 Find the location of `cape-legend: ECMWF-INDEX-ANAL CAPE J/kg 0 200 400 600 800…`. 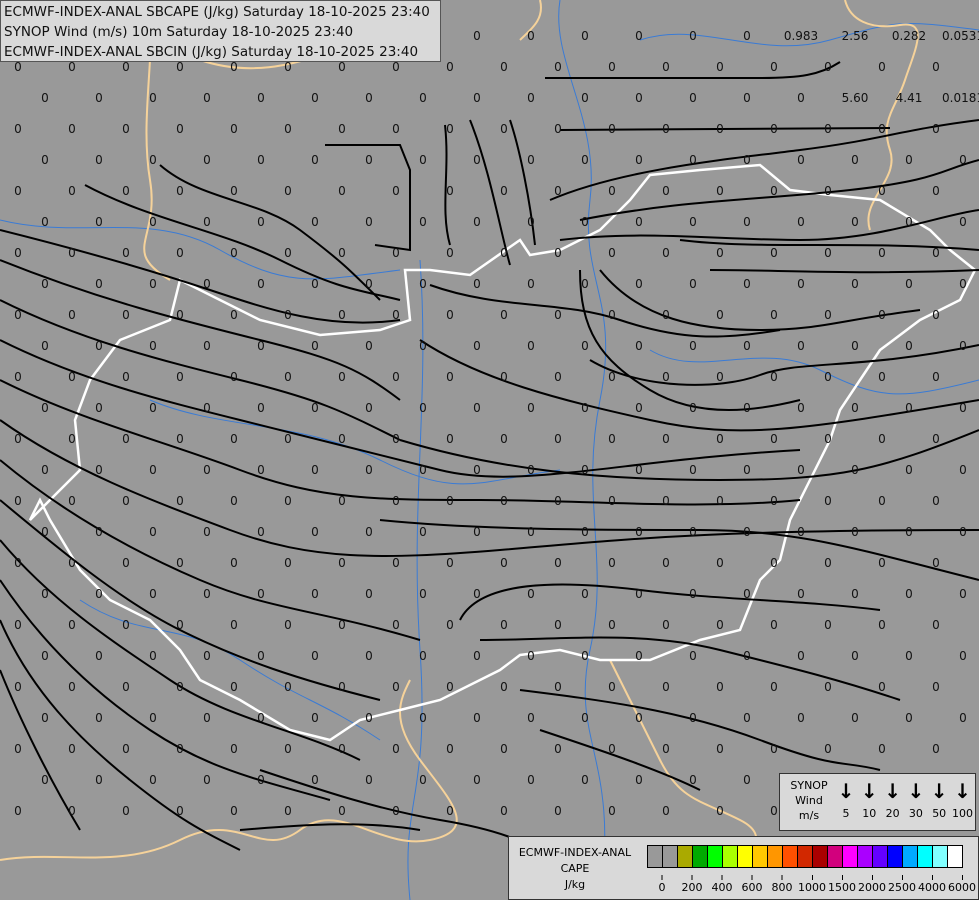

cape-legend: ECMWF-INDEX-ANAL CAPE J/kg 0 200 400 600 800… is located at coordinates (743, 868).